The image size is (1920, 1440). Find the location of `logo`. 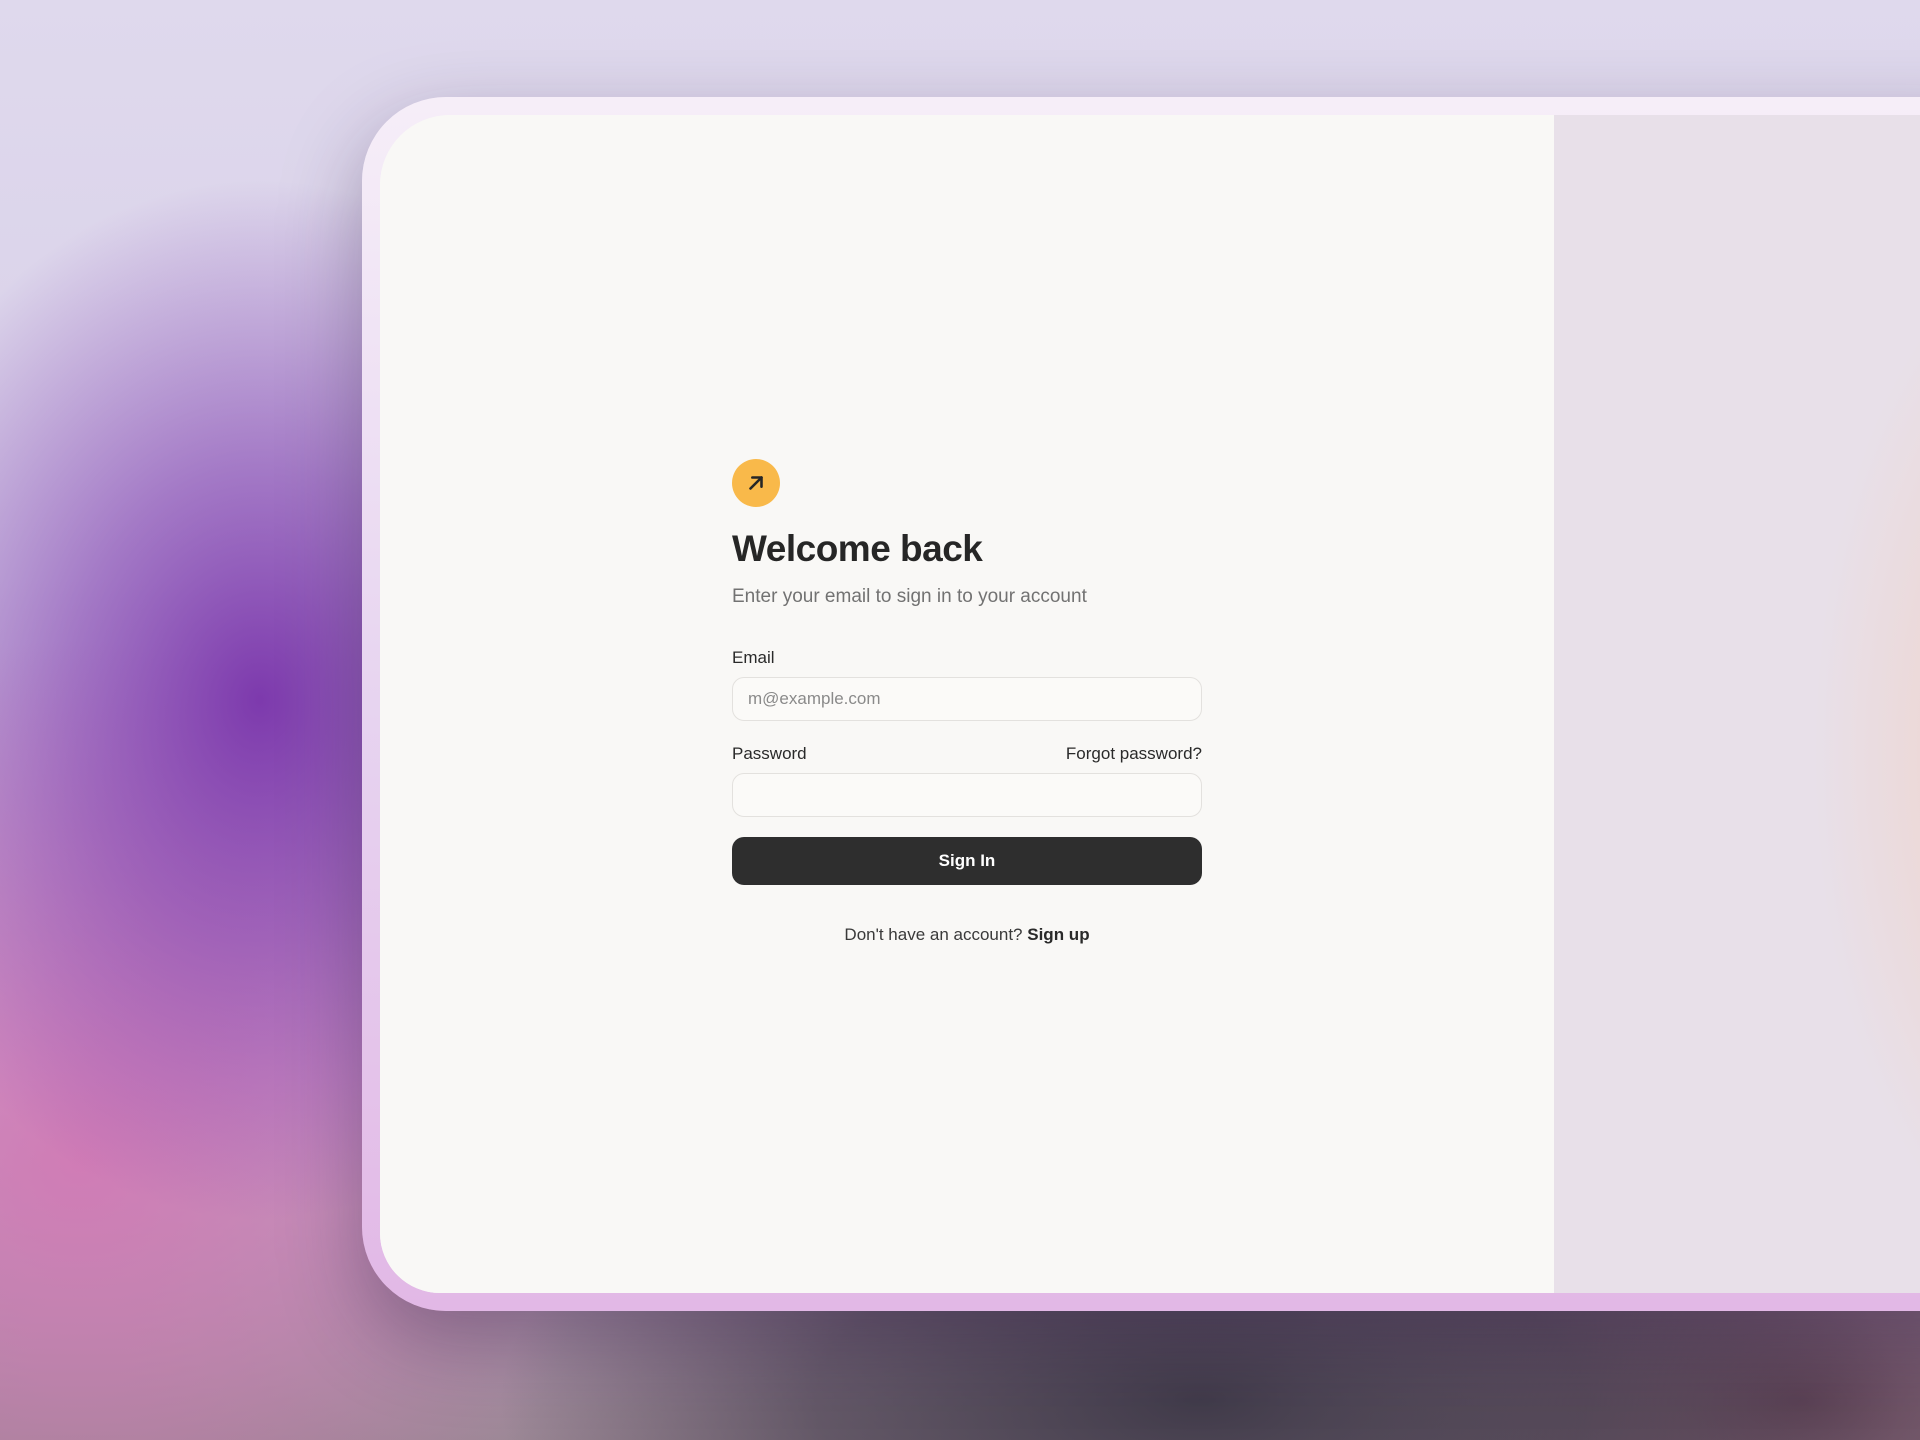

logo is located at coordinates (756, 483).